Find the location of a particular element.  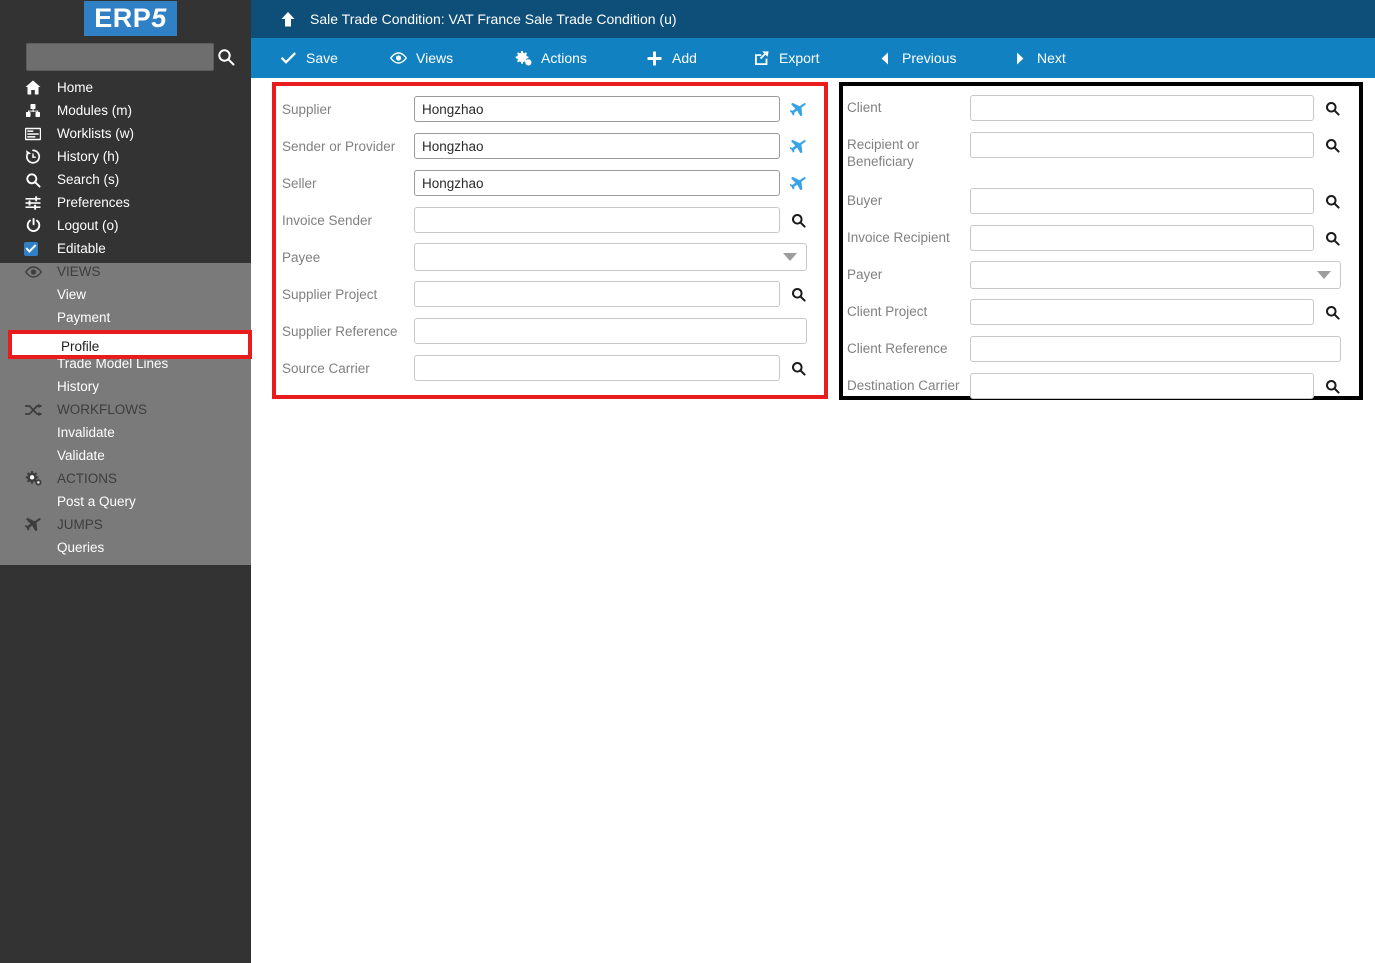

field-label-supplier: Supplier is located at coordinates (307, 109).